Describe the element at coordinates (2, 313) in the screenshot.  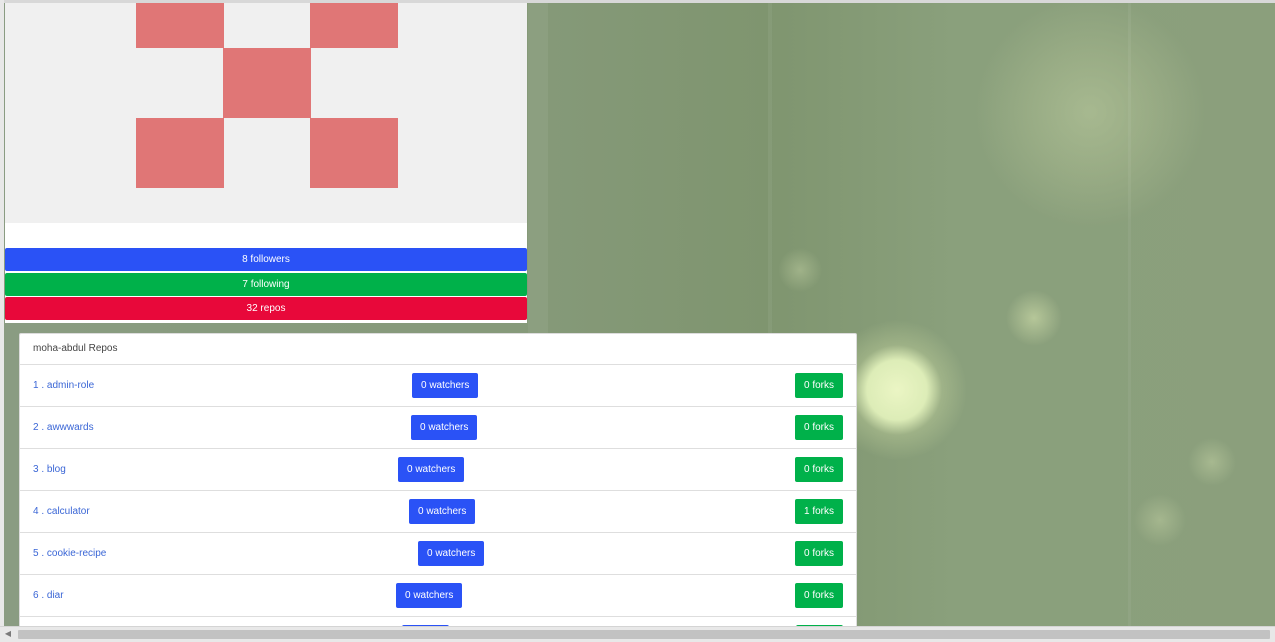
I see `left-border` at that location.